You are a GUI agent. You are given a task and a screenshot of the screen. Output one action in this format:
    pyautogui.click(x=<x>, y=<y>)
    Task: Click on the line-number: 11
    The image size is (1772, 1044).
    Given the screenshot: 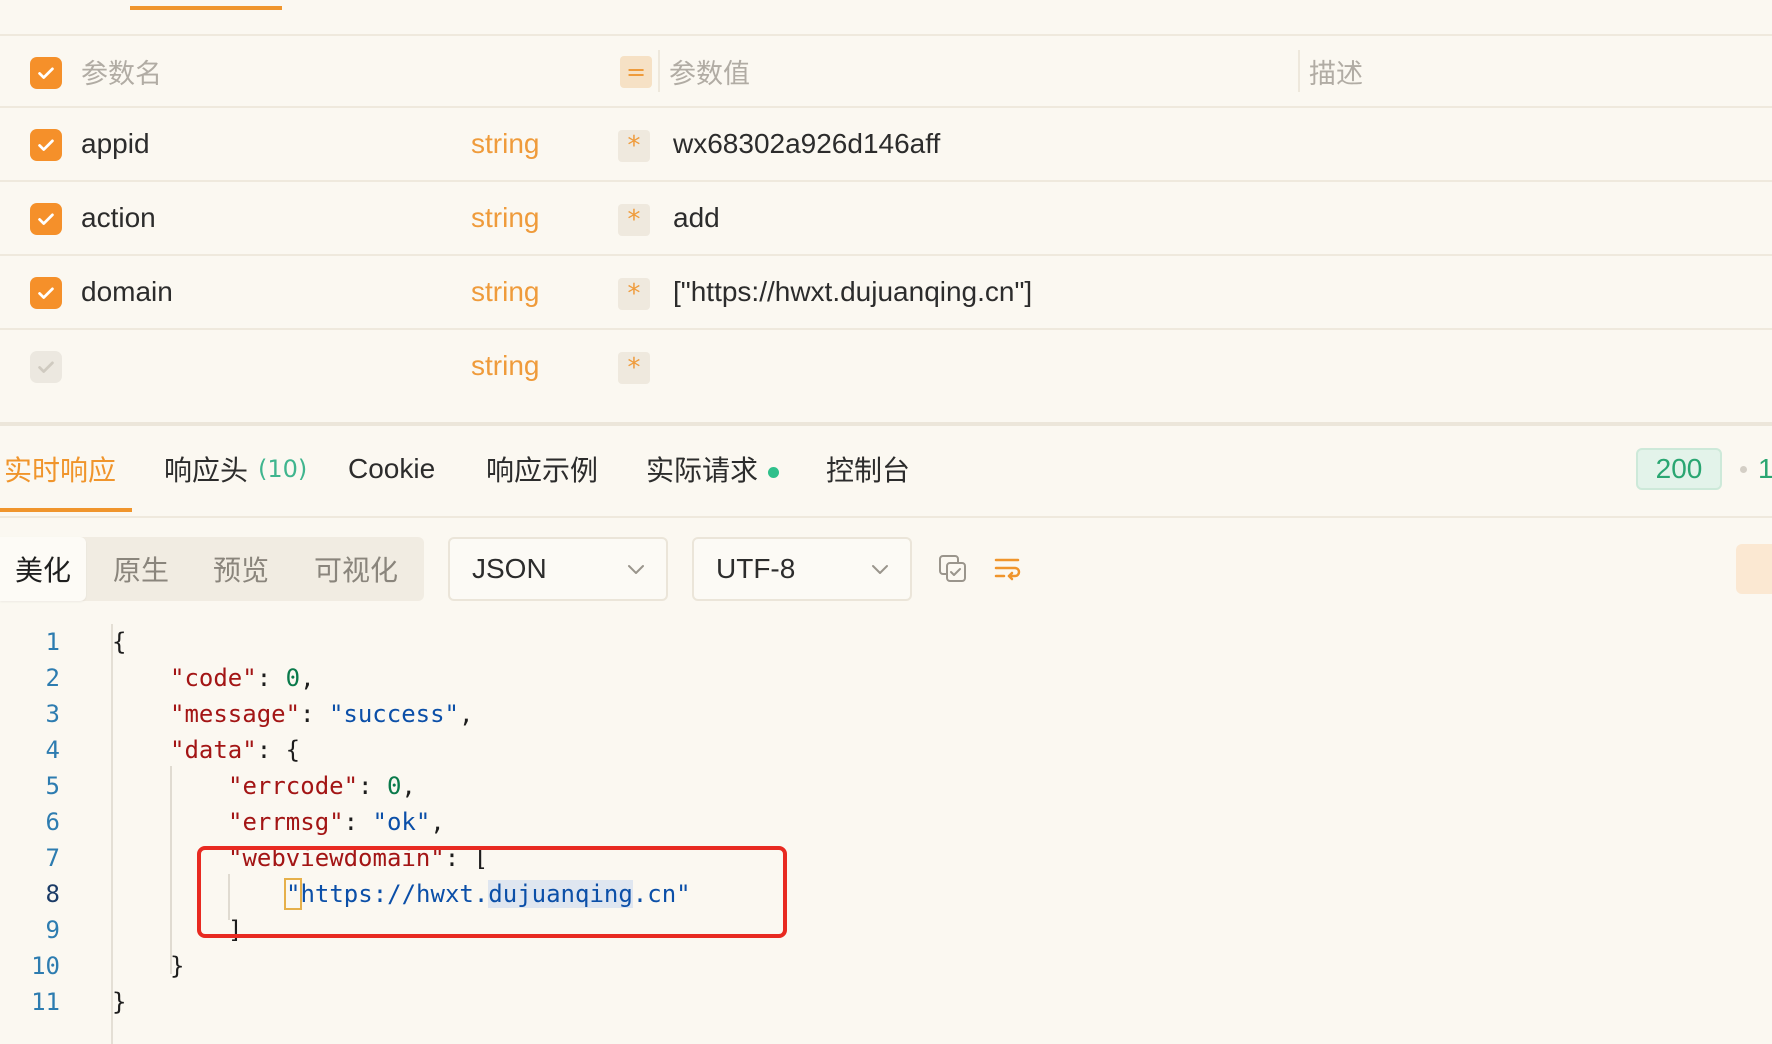 What is the action you would take?
    pyautogui.click(x=45, y=1002)
    